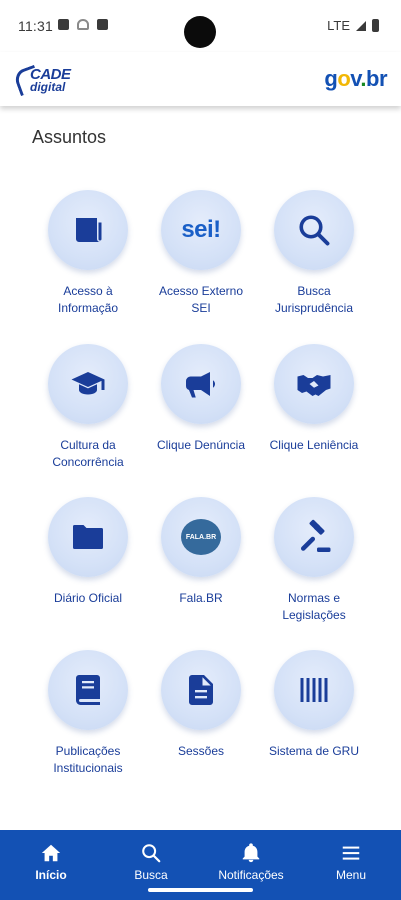 The width and height of the screenshot is (401, 900). I want to click on newspaper-icon, so click(89, 230).